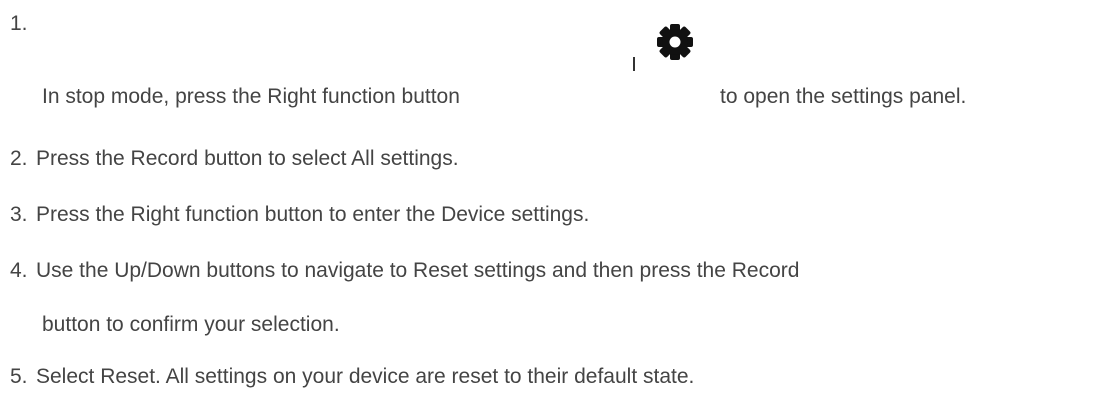 The image size is (1115, 394). Describe the element at coordinates (191, 324) in the screenshot. I see `step-text-line-2: button to confirm your selection.` at that location.